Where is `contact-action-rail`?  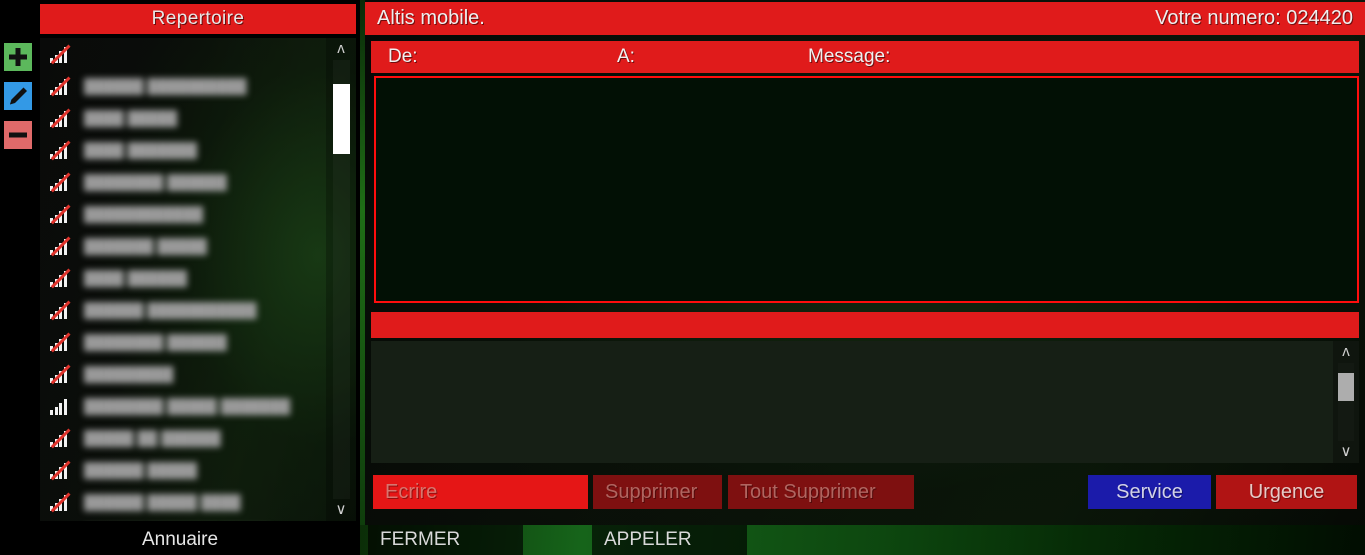 contact-action-rail is located at coordinates (18, 262).